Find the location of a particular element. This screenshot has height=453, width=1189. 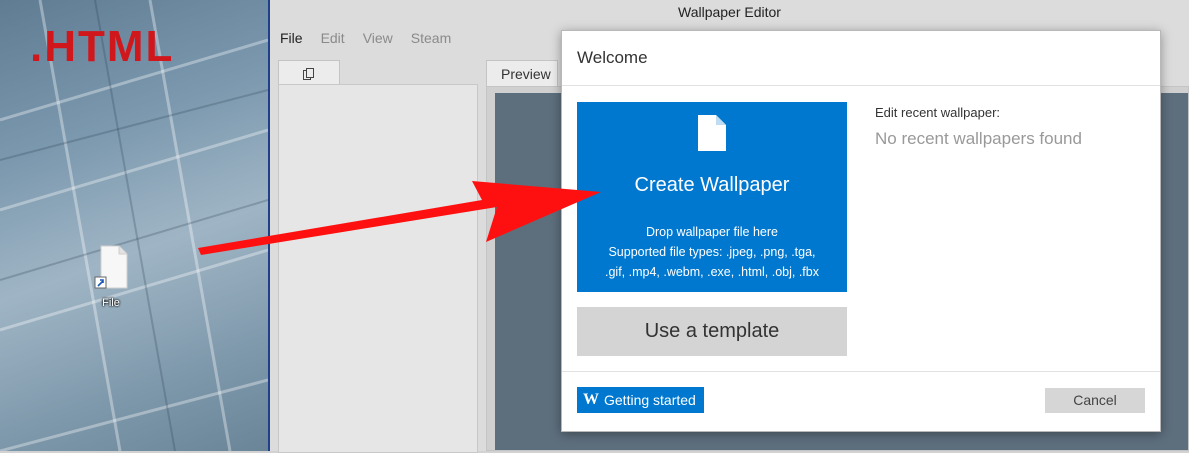

cancel-button: Cancel is located at coordinates (1095, 400).